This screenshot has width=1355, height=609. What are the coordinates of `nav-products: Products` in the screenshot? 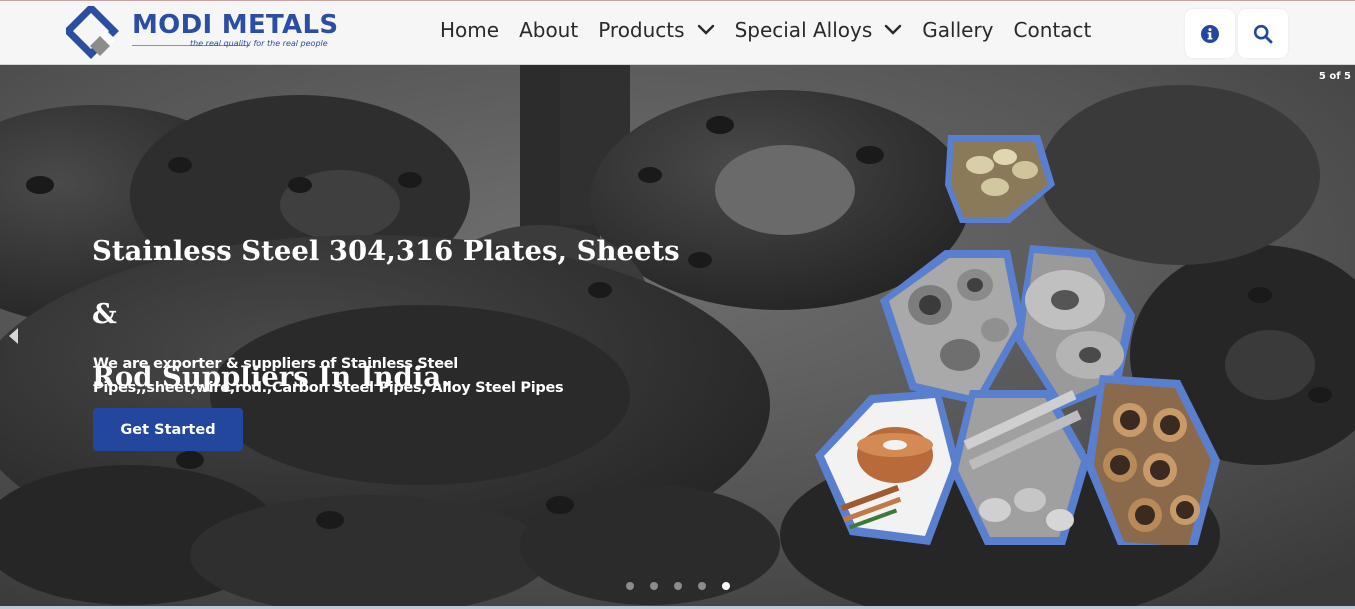 It's located at (656, 30).